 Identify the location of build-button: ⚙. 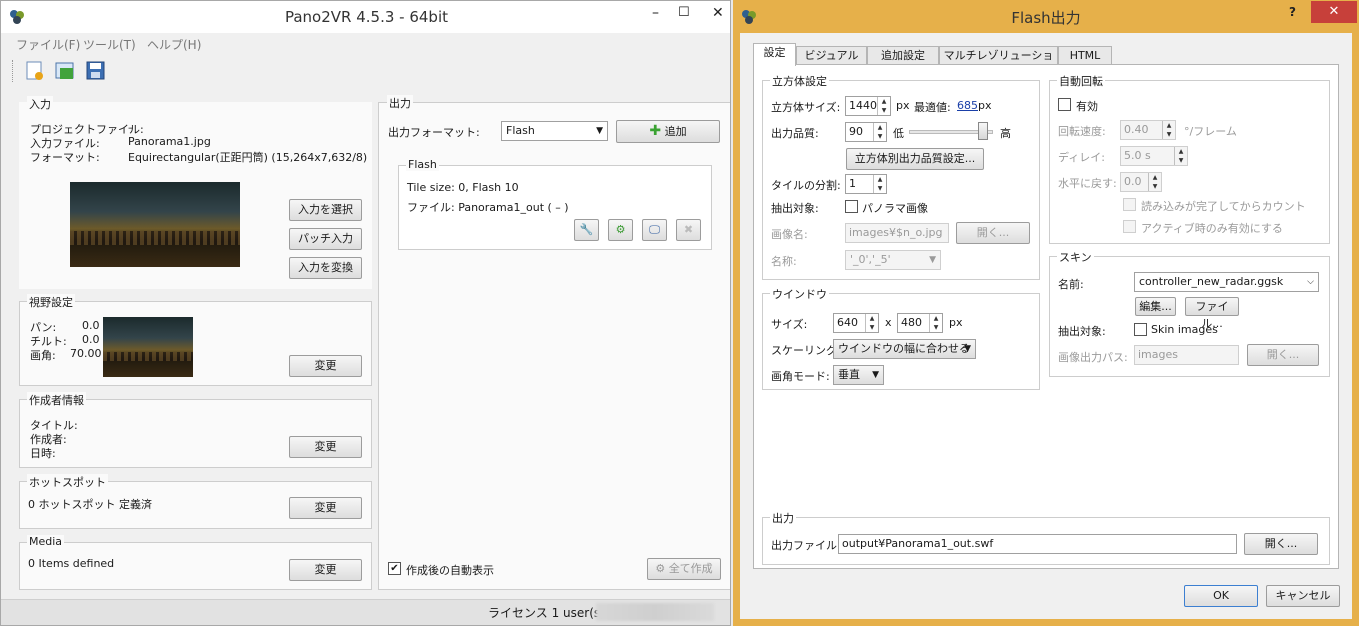
(620, 230).